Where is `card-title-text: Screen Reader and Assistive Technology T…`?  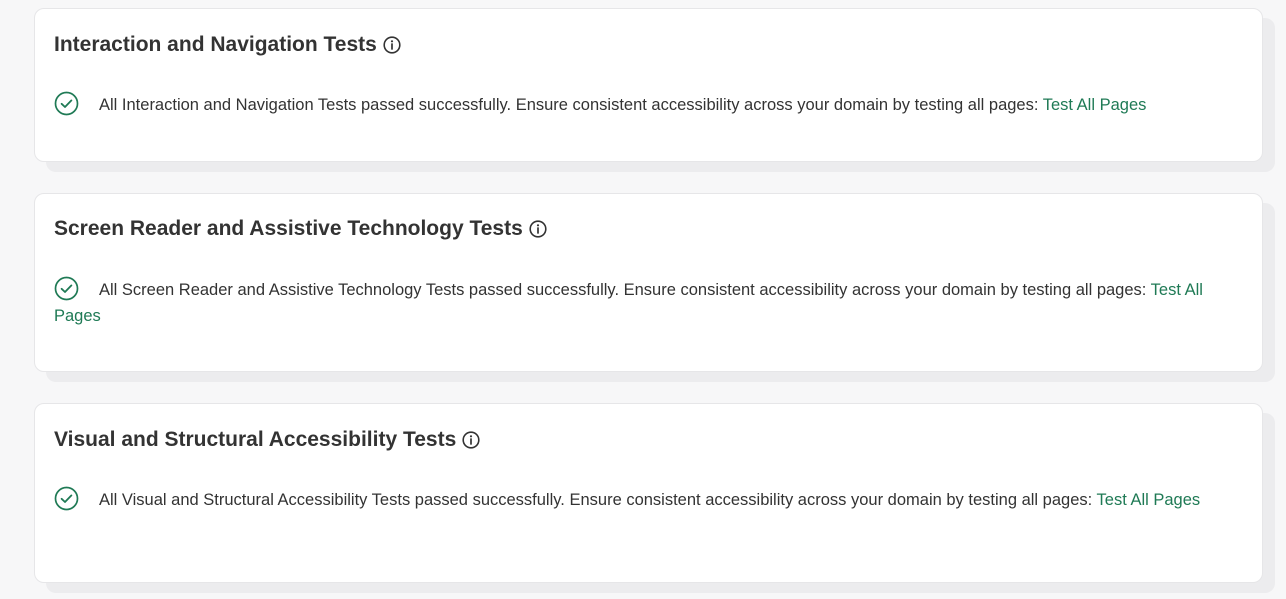 card-title-text: Screen Reader and Assistive Technology T… is located at coordinates (288, 228).